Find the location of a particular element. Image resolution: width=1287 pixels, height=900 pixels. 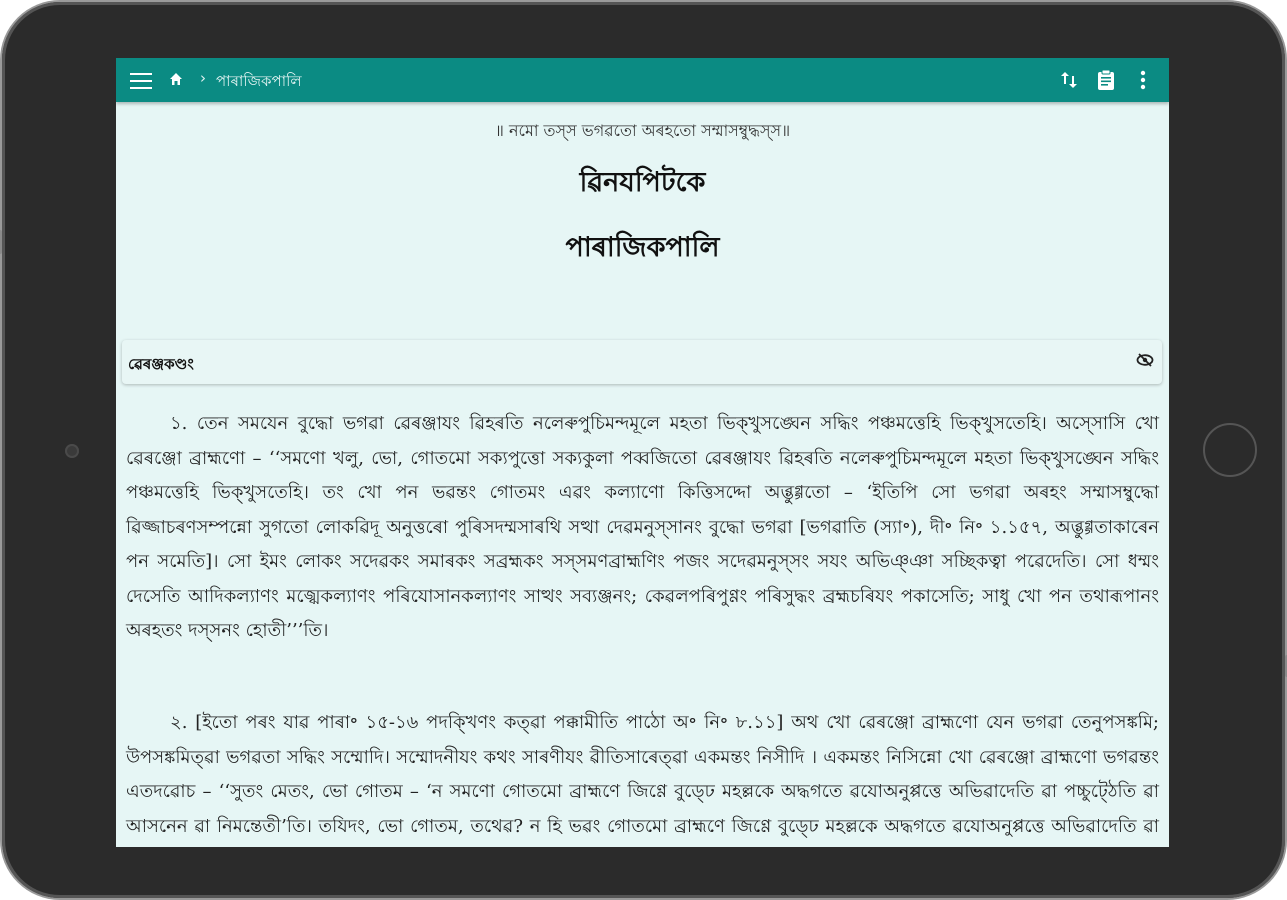

eye-off-icon is located at coordinates (1145, 360).